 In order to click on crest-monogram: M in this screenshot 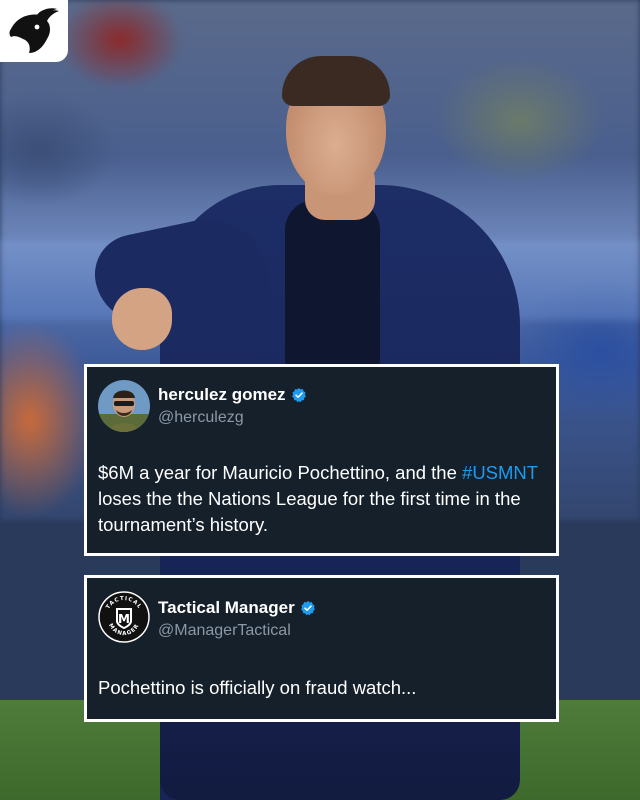, I will do `click(124, 619)`.